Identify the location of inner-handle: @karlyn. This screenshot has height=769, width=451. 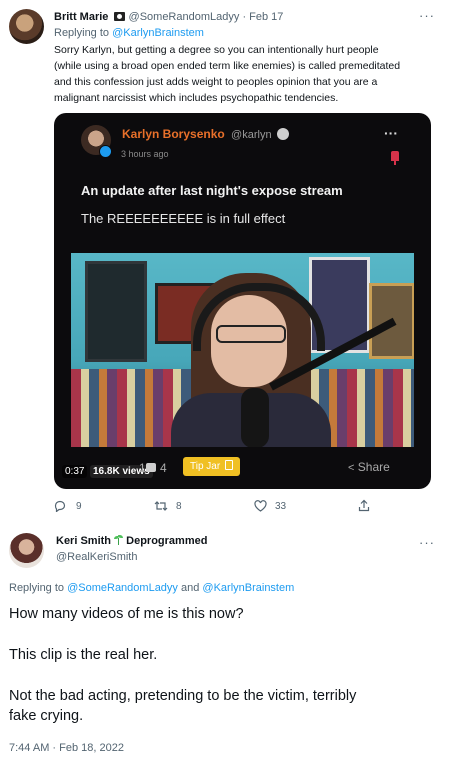
(251, 135).